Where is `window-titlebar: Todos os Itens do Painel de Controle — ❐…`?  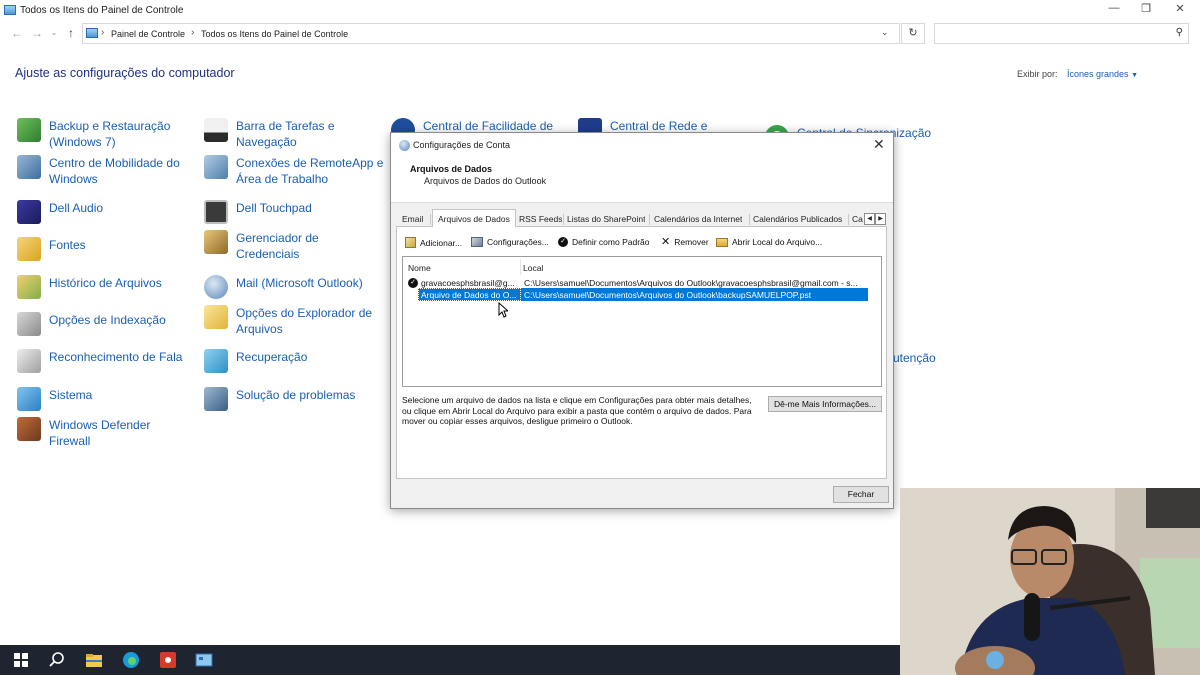
window-titlebar: Todos os Itens do Painel de Controle — ❐… is located at coordinates (600, 11).